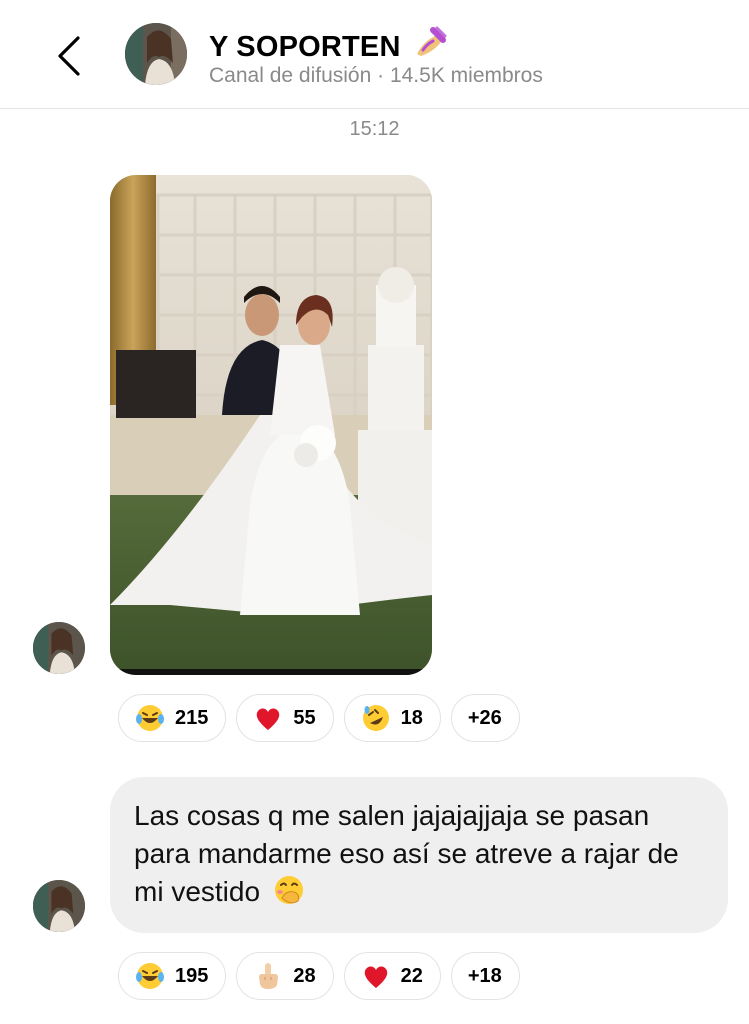  What do you see at coordinates (172, 718) in the screenshot?
I see `reaction-laughing: 215` at bounding box center [172, 718].